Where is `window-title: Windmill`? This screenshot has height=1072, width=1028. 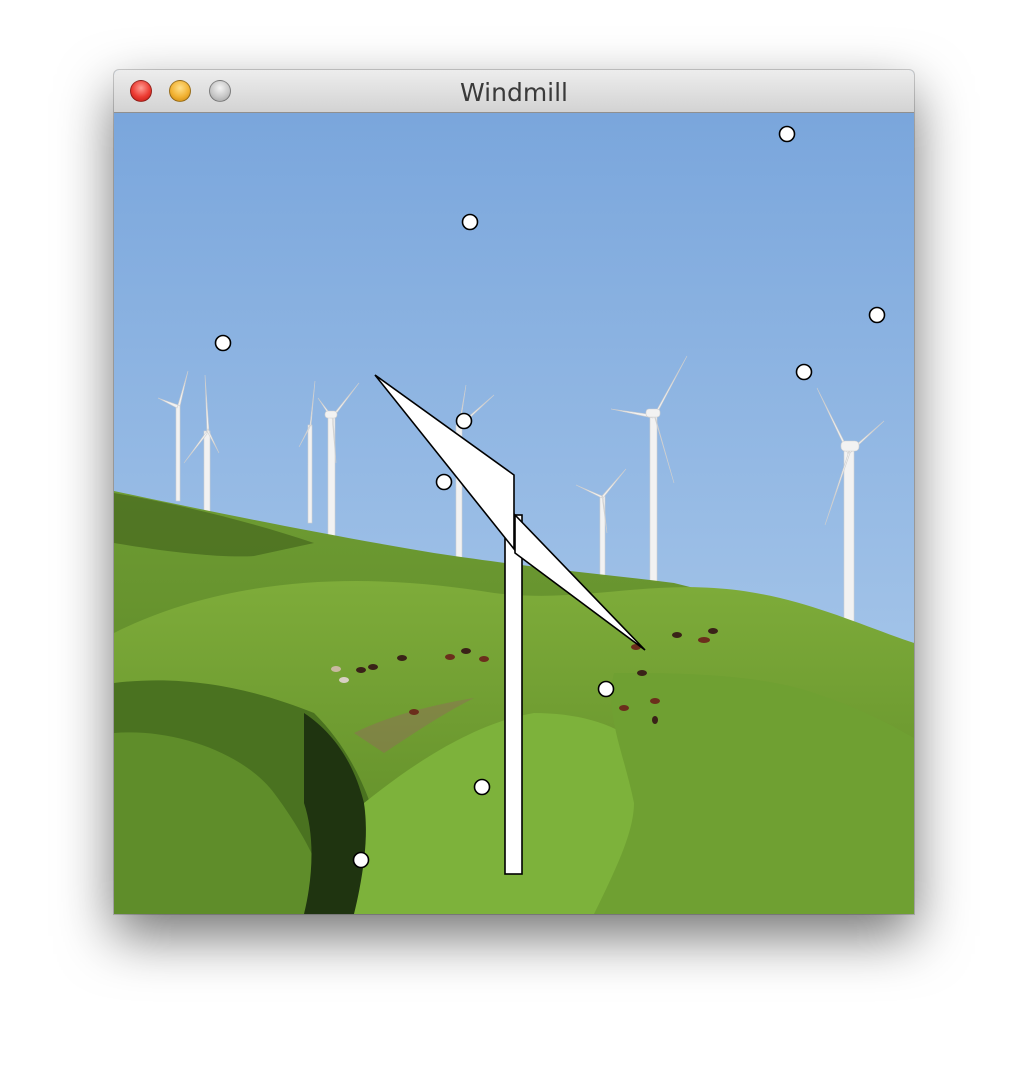
window-title: Windmill is located at coordinates (514, 92).